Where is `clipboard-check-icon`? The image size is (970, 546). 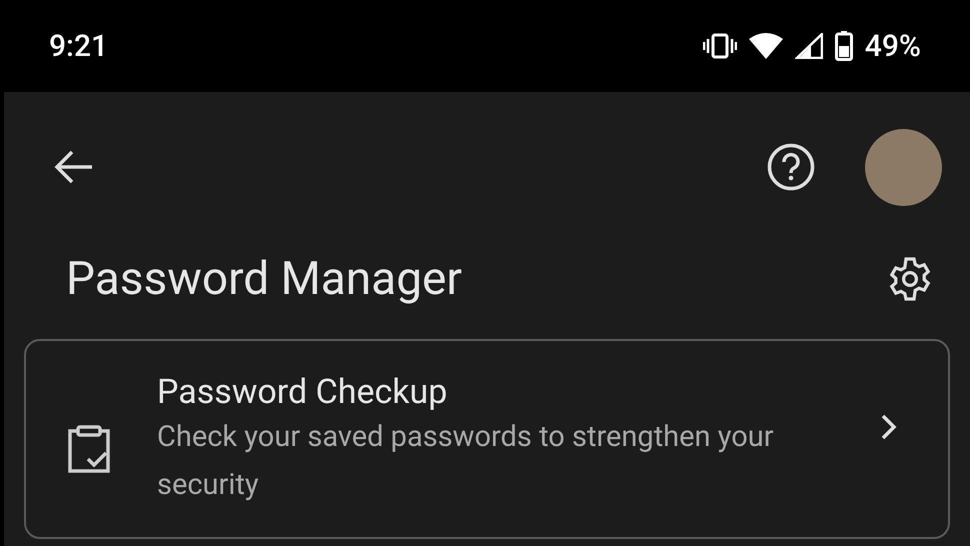
clipboard-check-icon is located at coordinates (89, 449).